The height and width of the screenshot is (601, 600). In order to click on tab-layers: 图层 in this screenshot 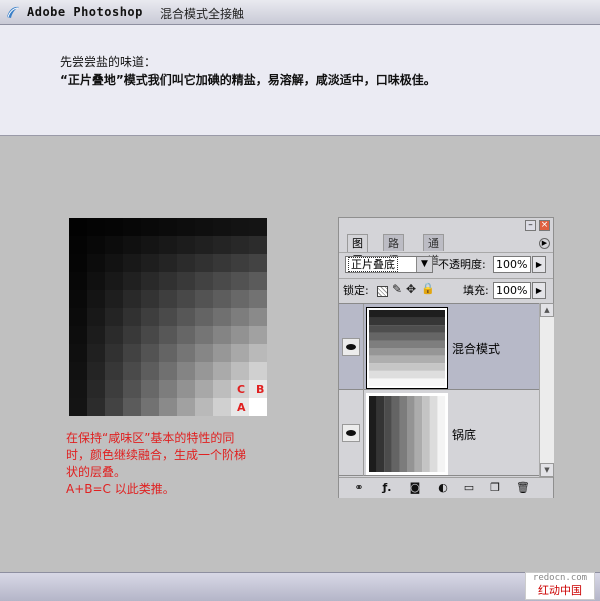, I will do `click(357, 250)`.